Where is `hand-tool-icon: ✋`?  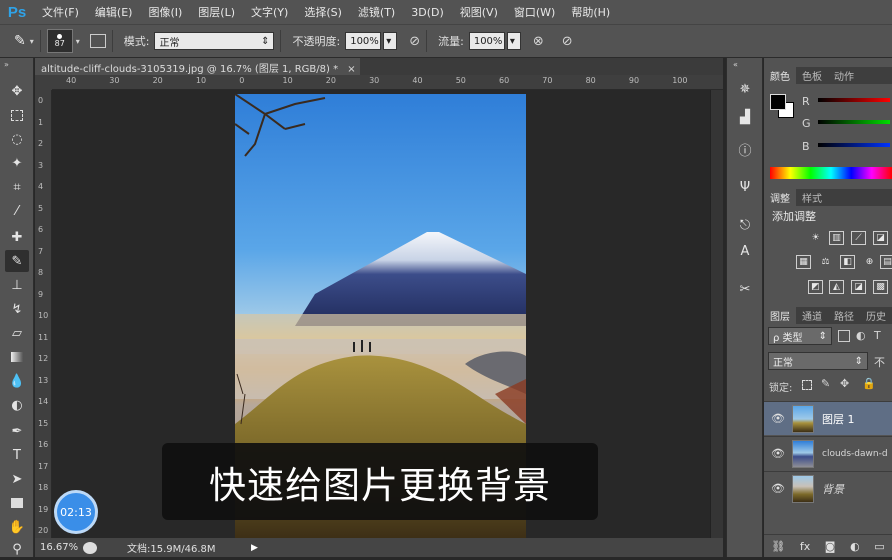 hand-tool-icon: ✋ is located at coordinates (17, 527).